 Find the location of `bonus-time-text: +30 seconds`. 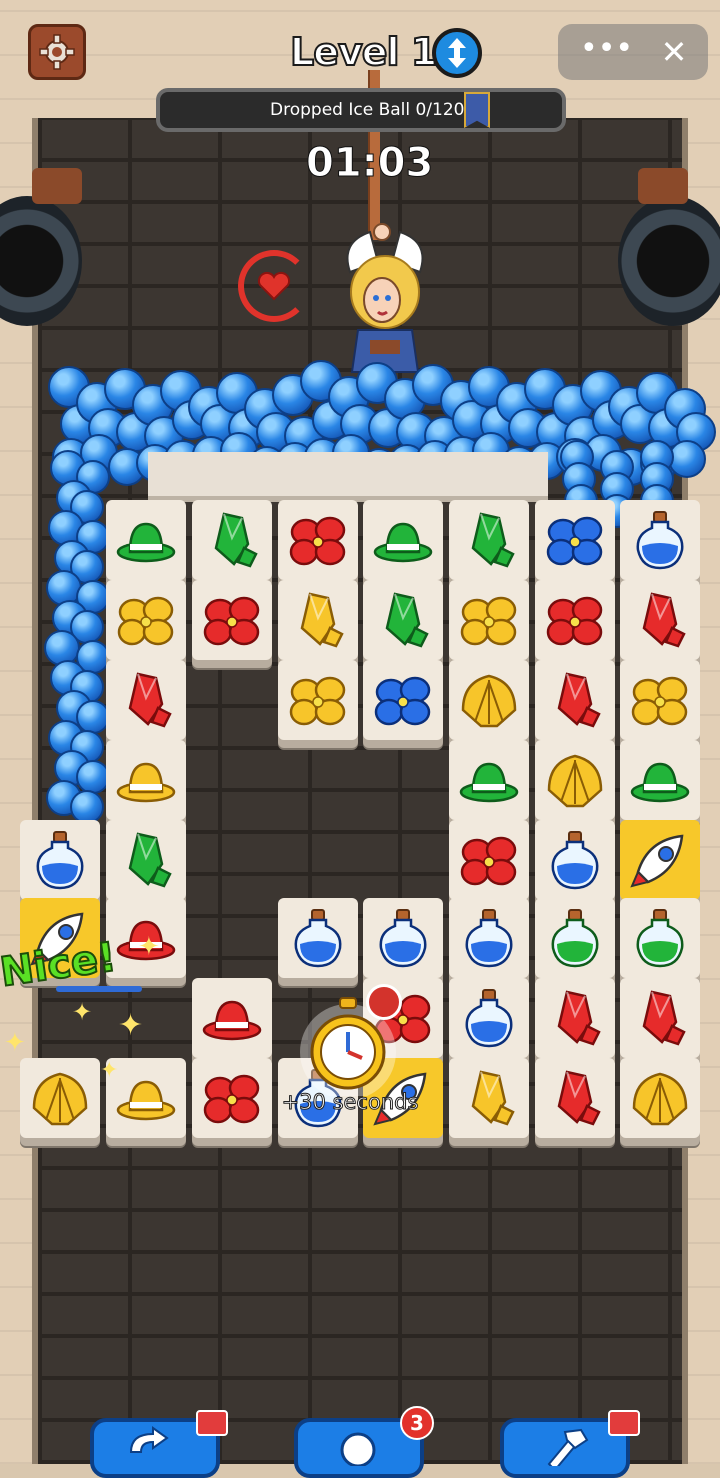

bonus-time-text: +30 seconds is located at coordinates (350, 1102).